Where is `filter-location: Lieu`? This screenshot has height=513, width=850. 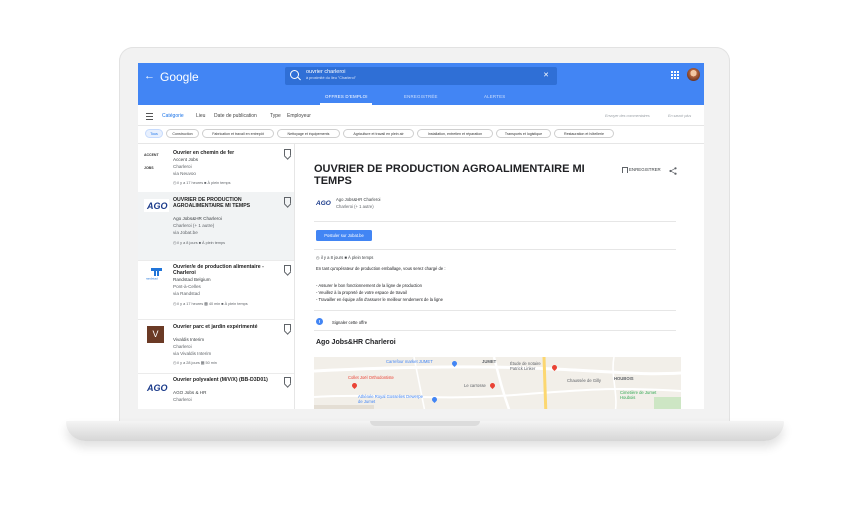 filter-location: Lieu is located at coordinates (200, 116).